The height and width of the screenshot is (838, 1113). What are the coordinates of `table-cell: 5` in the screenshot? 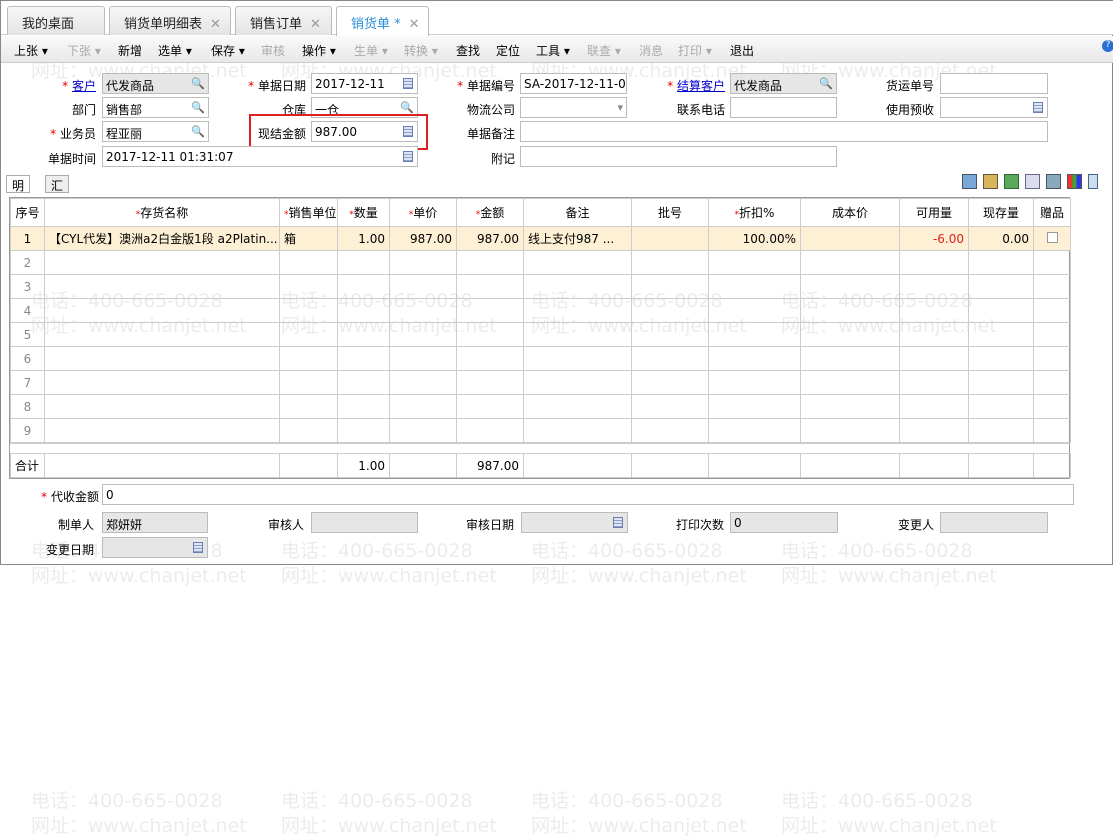 It's located at (27, 334).